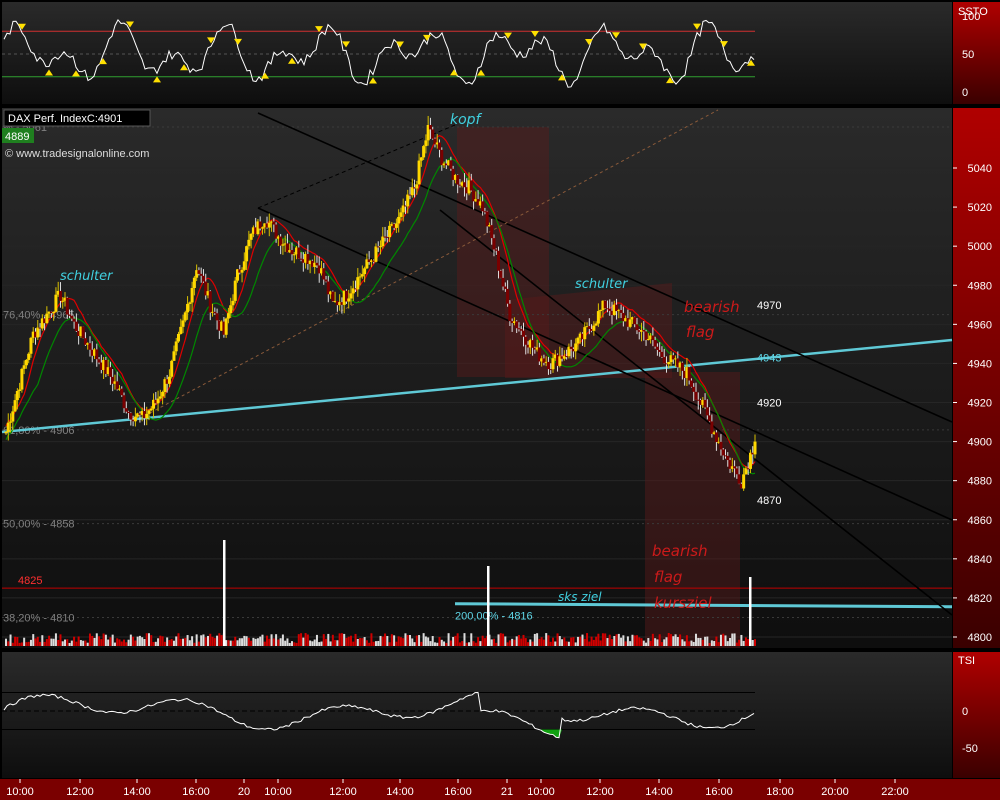 The image size is (1000, 800). Describe the element at coordinates (980, 325) in the screenshot. I see `price-y-tick-label: 4960` at that location.